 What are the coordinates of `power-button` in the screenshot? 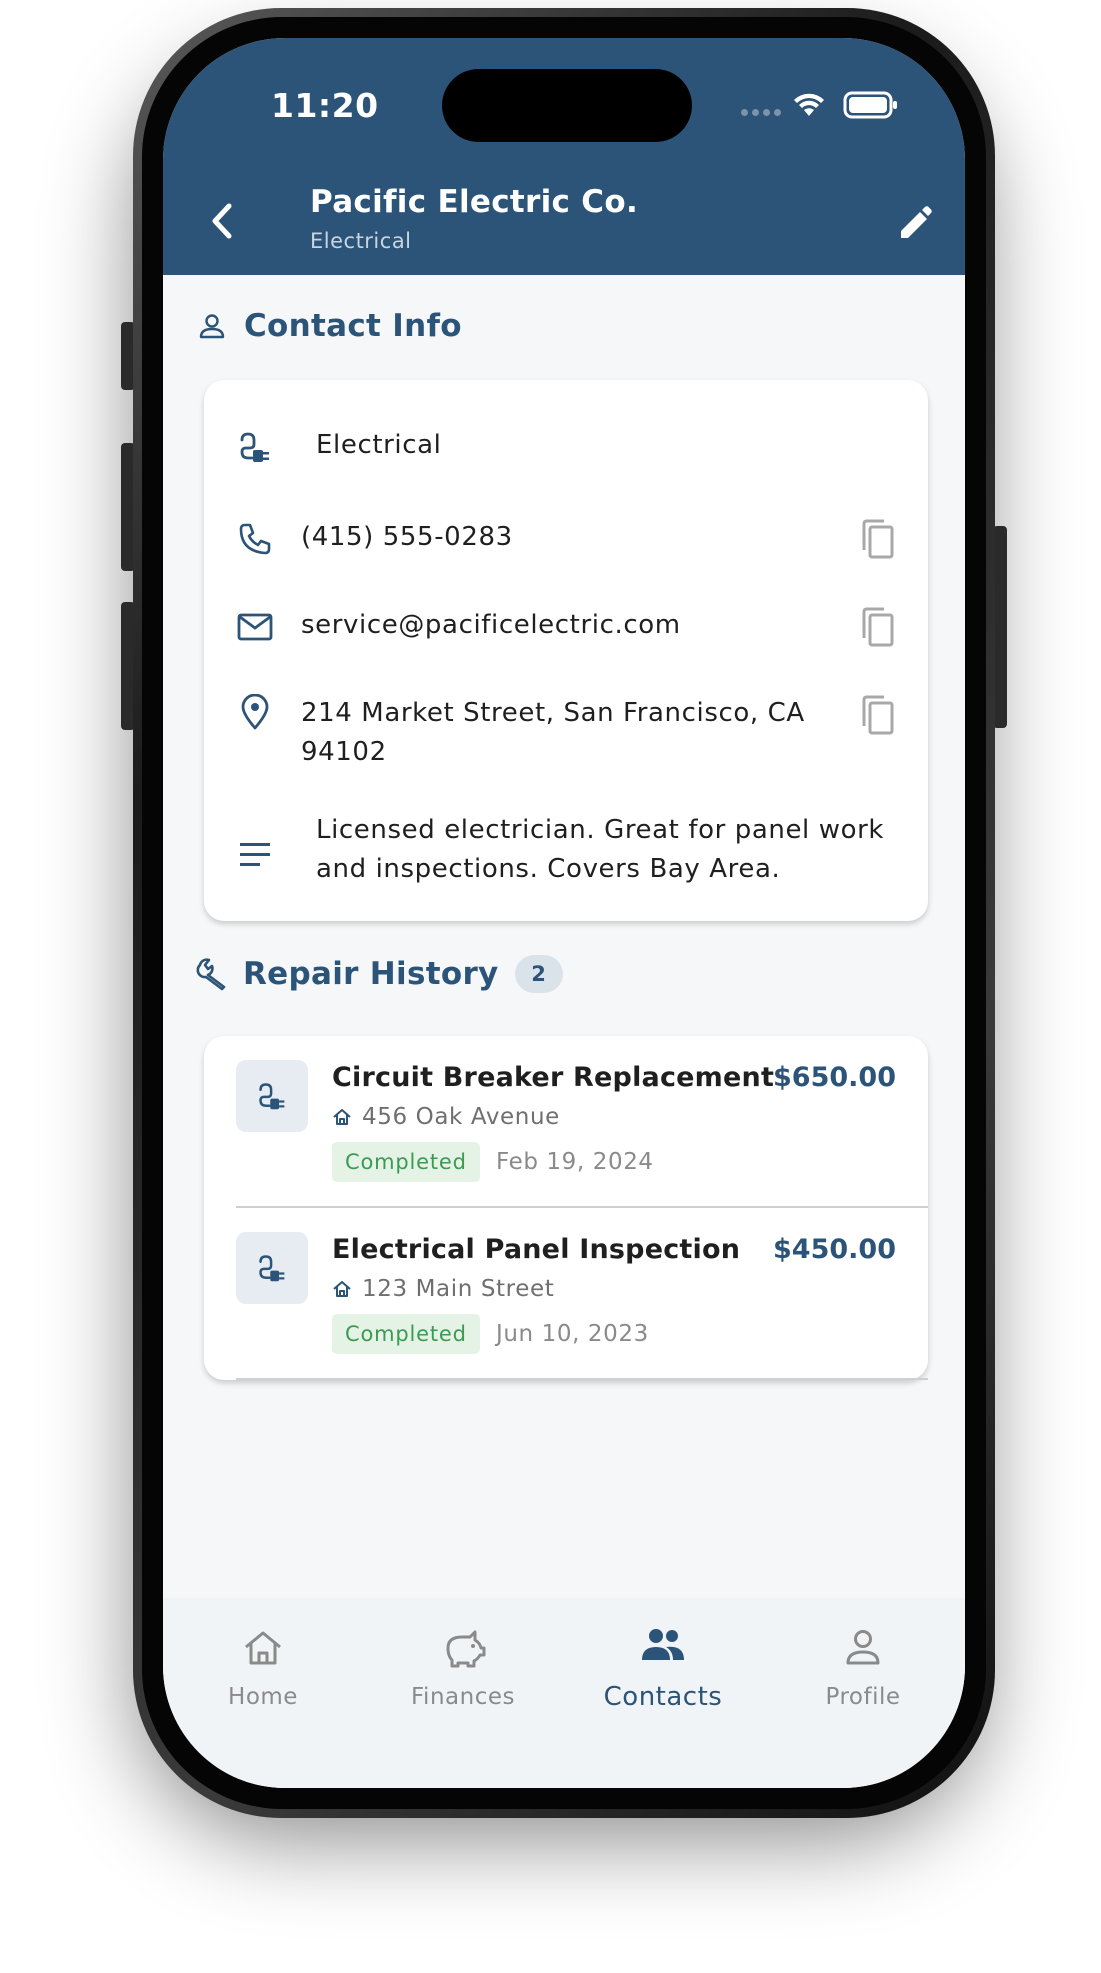 It's located at (1000, 627).